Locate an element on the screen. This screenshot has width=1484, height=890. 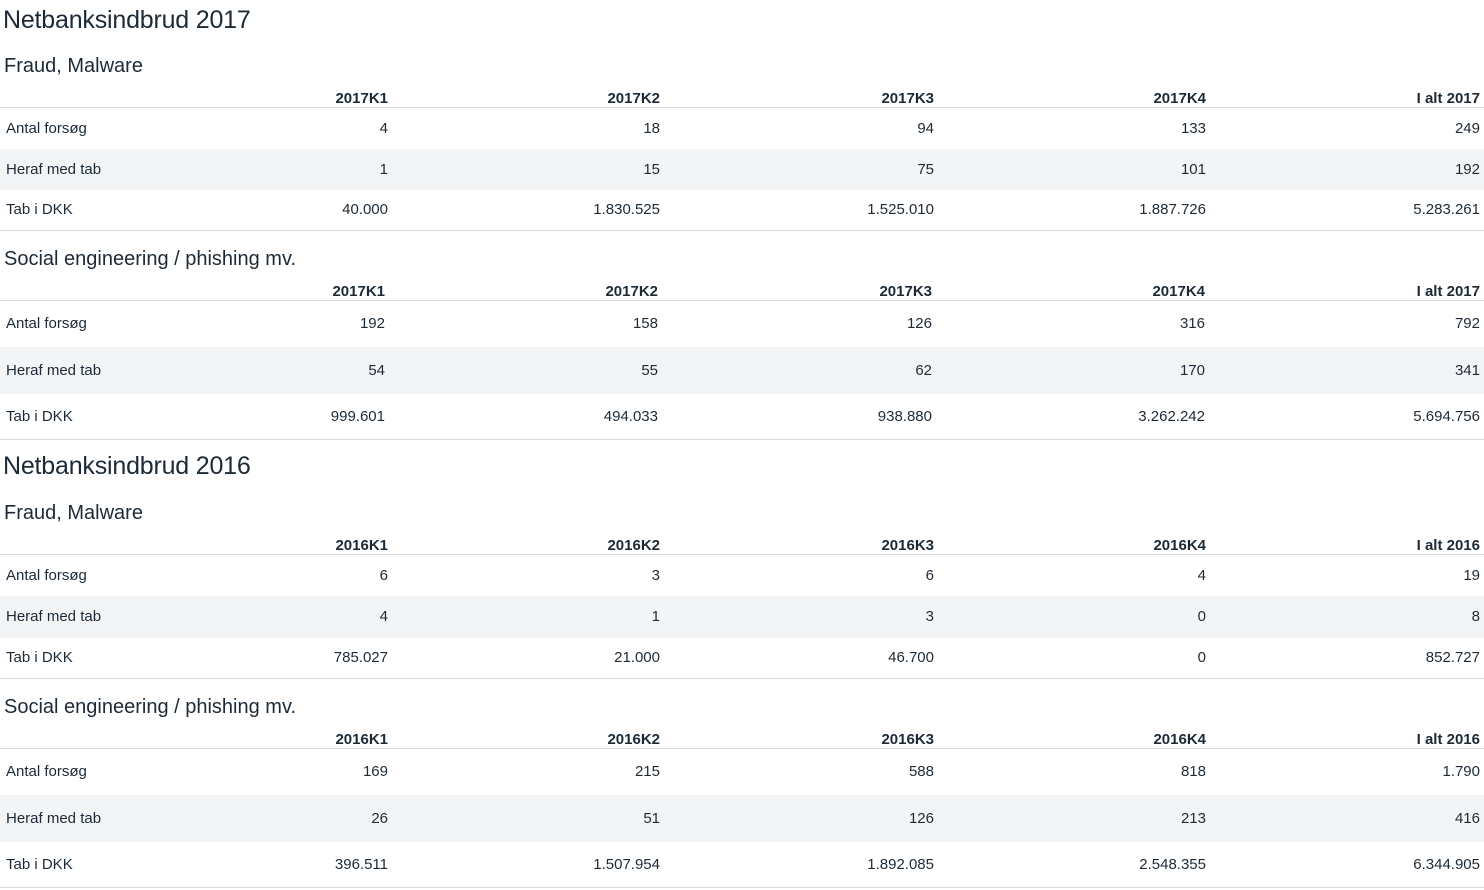
table-row: Antal forsøg 4 18 94 133 249 is located at coordinates (742, 128).